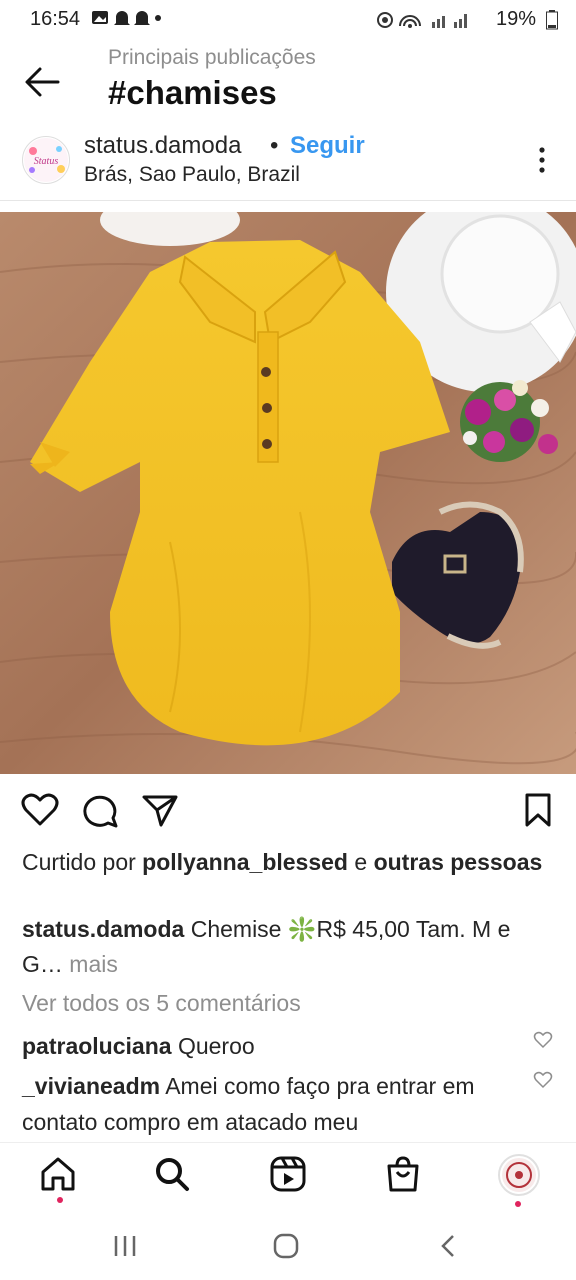 The width and height of the screenshot is (576, 1280). I want to click on send-icon, so click(160, 811).